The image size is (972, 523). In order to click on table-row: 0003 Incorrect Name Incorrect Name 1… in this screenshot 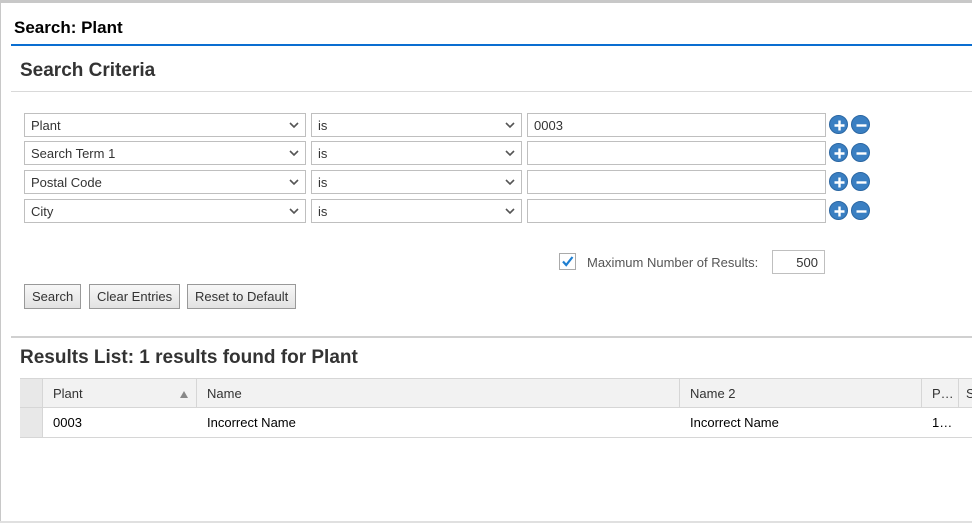, I will do `click(496, 423)`.